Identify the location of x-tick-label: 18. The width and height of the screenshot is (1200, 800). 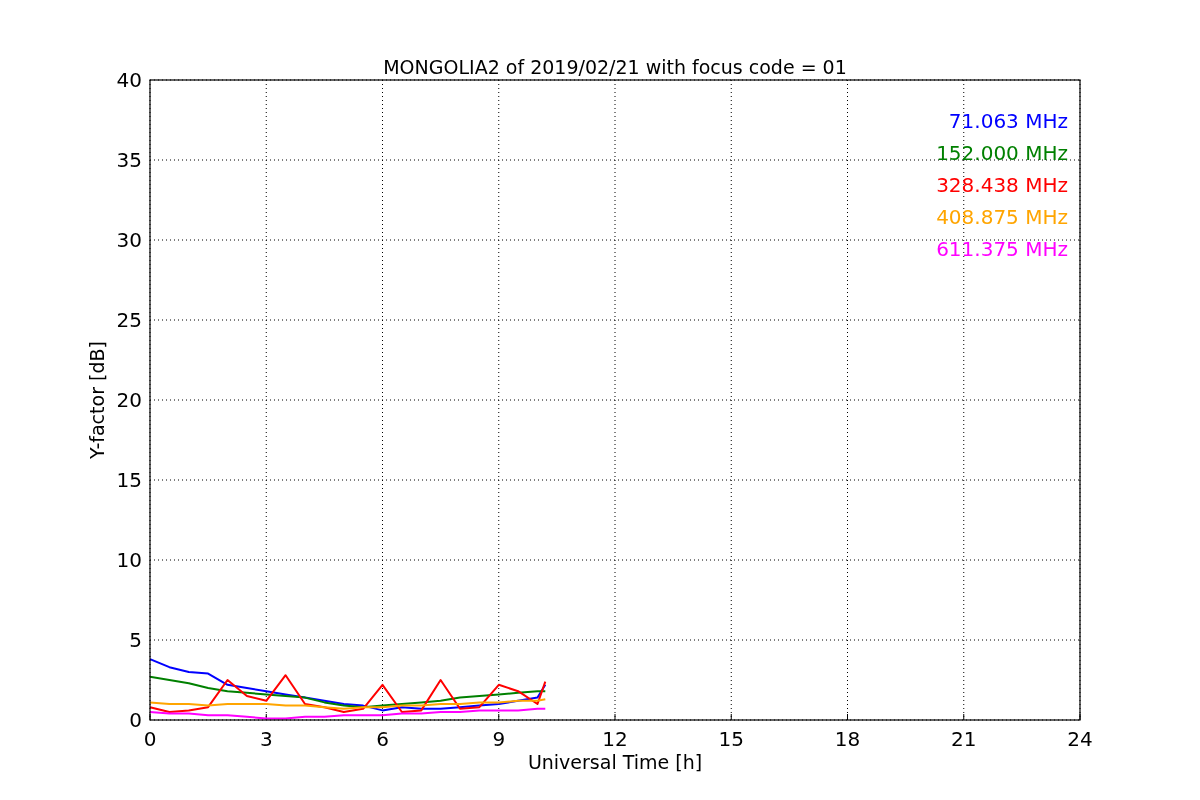
(847, 739).